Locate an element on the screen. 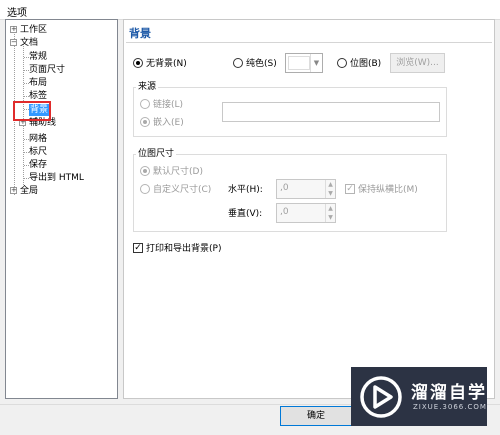 The height and width of the screenshot is (435, 500). color-picker: ▼ is located at coordinates (304, 63).